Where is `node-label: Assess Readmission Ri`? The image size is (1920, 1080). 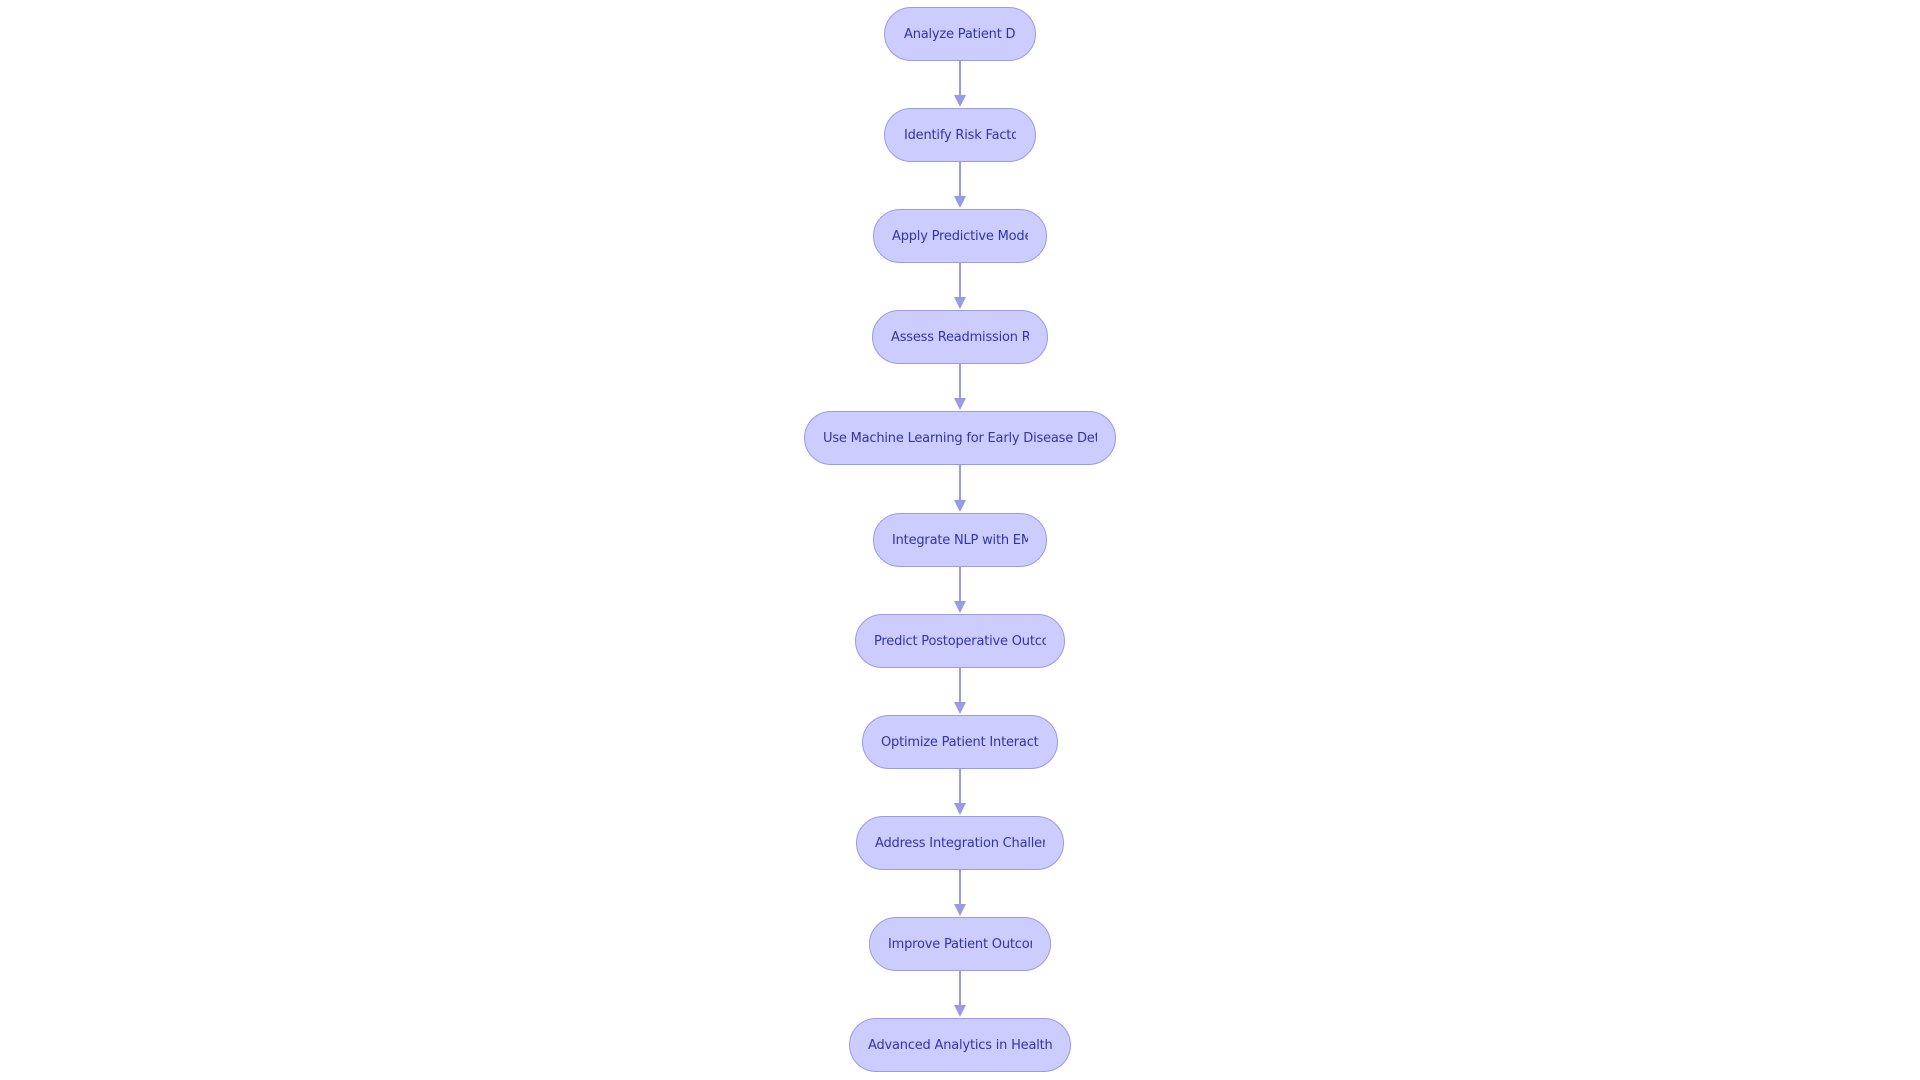
node-label: Assess Readmission Ri is located at coordinates (960, 337).